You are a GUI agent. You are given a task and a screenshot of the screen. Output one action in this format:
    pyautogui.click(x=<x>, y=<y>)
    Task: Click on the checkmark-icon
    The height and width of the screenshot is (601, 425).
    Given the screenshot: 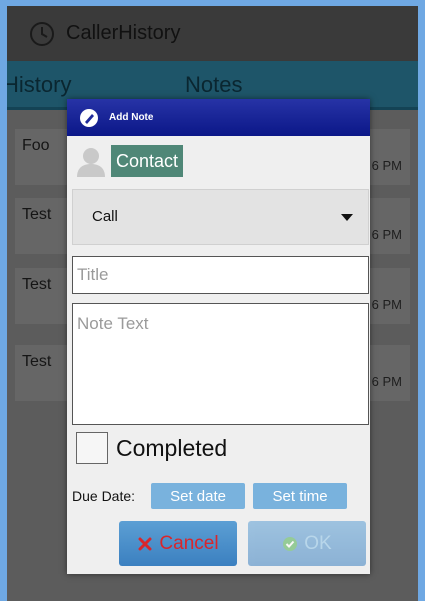 What is the action you would take?
    pyautogui.click(x=290, y=544)
    